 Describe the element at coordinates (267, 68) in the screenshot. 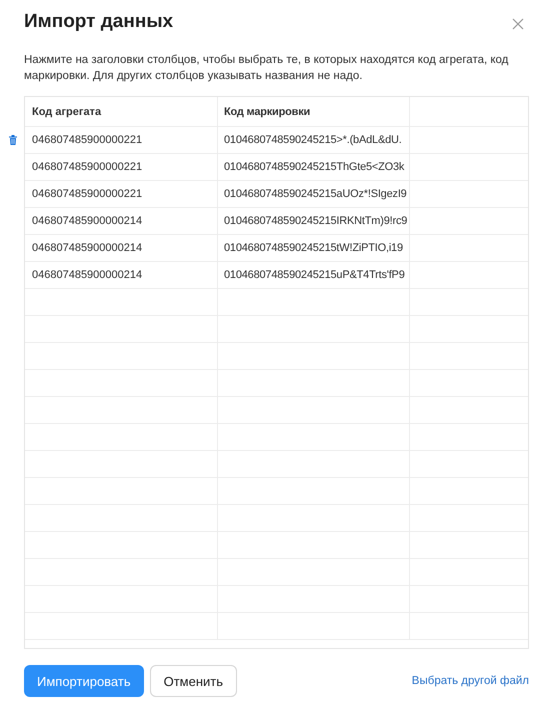

I see `instruction-text: Нажмите на заголовки столбцов, чтобы выбрать те, в которых находятся код агрегата, код маркировки. Для других столбцов указывать названия не надо.` at that location.